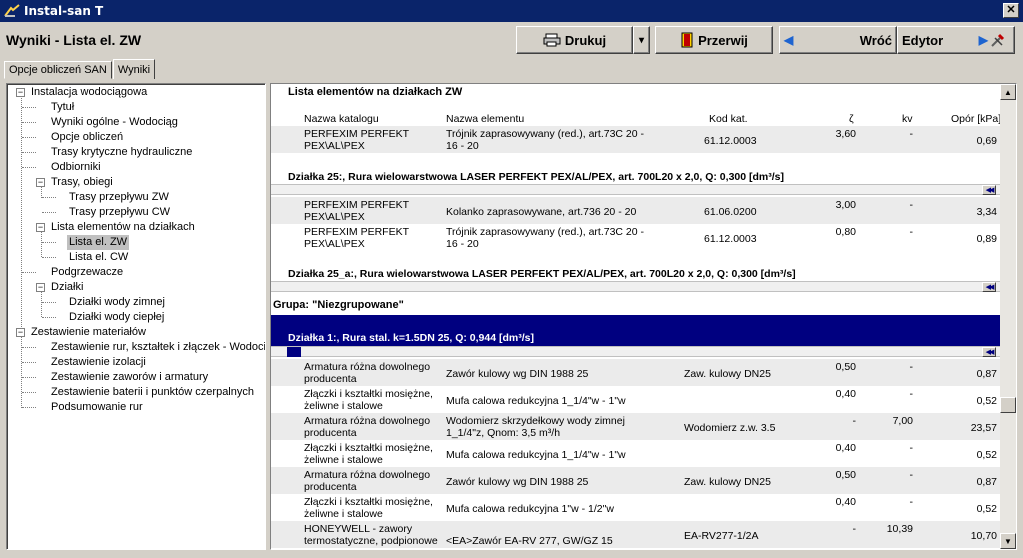 This screenshot has height=558, width=1023. What do you see at coordinates (1011, 10) in the screenshot?
I see `close-button: ✕` at bounding box center [1011, 10].